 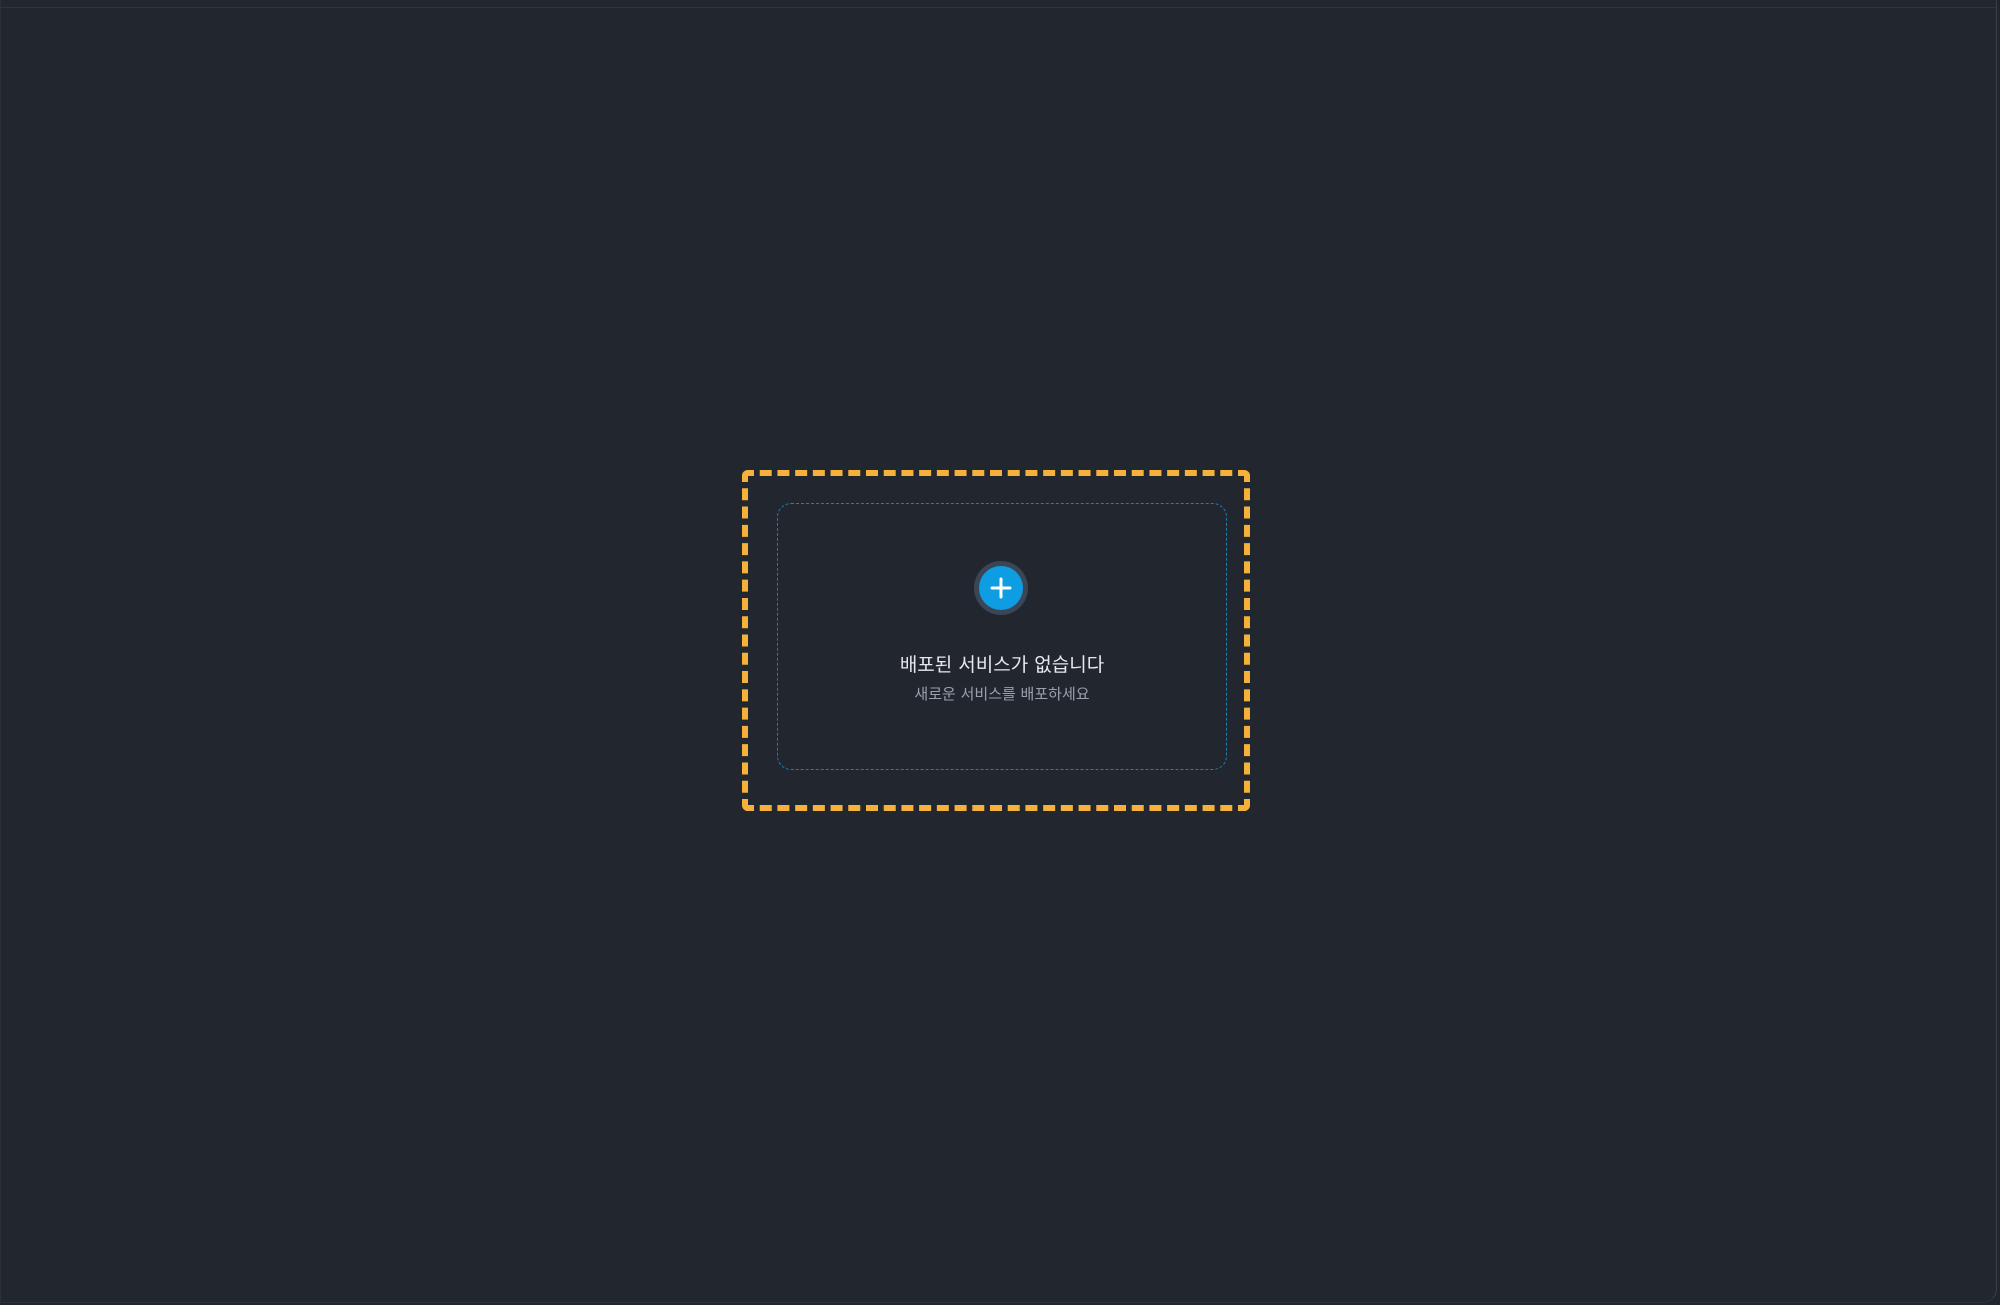 I want to click on empty-state-card, so click(x=1002, y=636).